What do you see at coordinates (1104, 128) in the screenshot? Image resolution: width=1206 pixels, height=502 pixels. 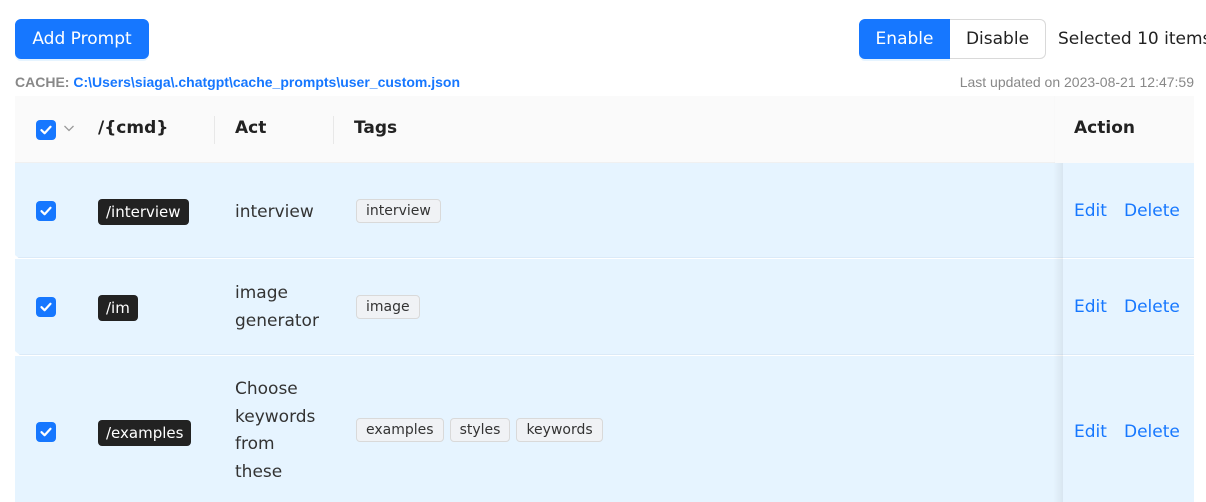 I see `header-action: Action` at bounding box center [1104, 128].